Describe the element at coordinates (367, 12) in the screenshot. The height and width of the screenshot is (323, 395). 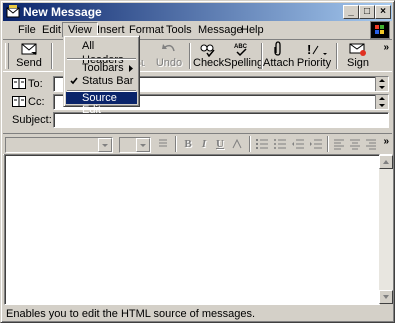
I see `maximize-button: □` at that location.